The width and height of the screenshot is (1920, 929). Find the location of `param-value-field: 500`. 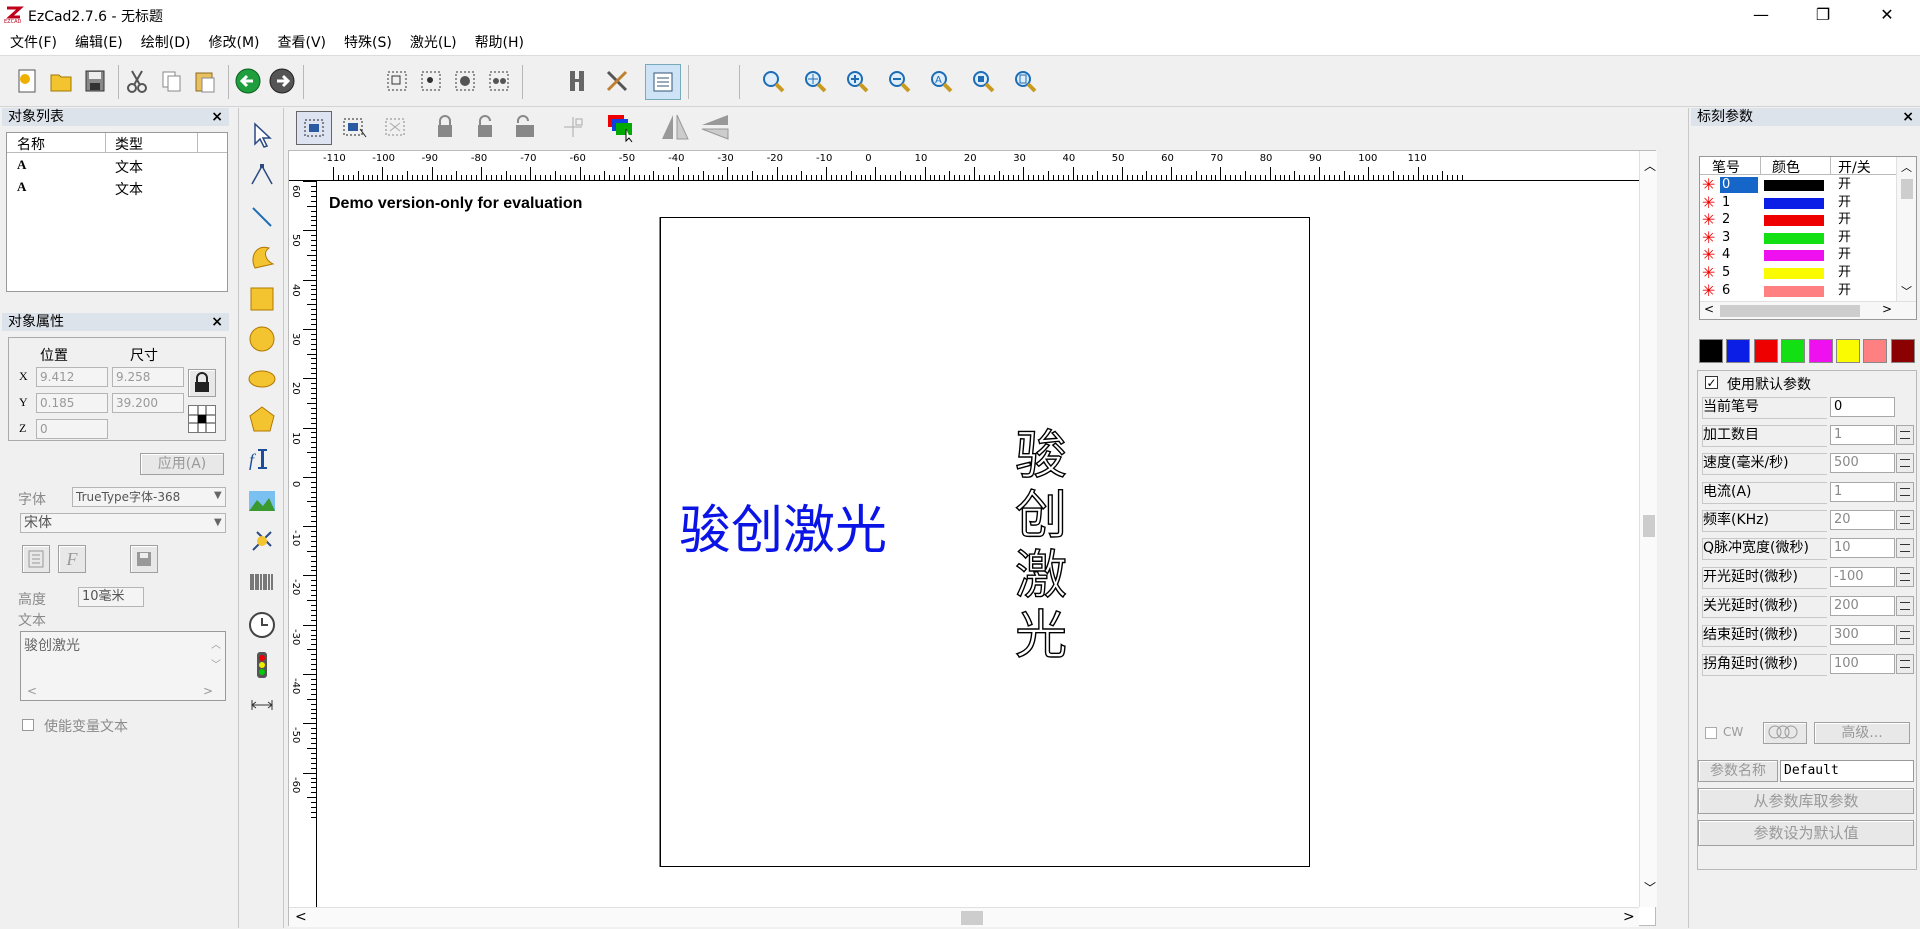

param-value-field: 500 is located at coordinates (1862, 463).